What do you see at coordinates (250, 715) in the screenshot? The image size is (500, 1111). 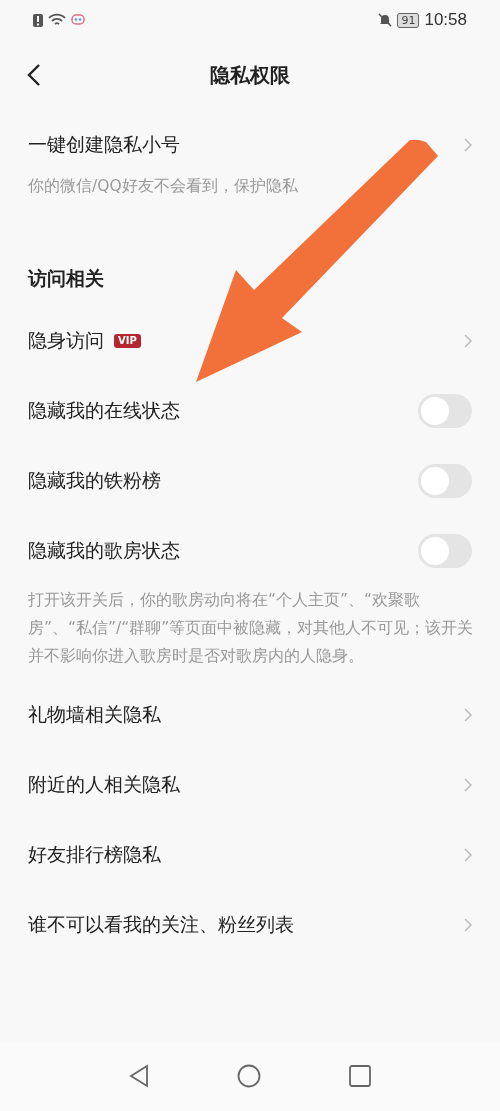 I see `settings-row: 礼物墙相关隐私` at bounding box center [250, 715].